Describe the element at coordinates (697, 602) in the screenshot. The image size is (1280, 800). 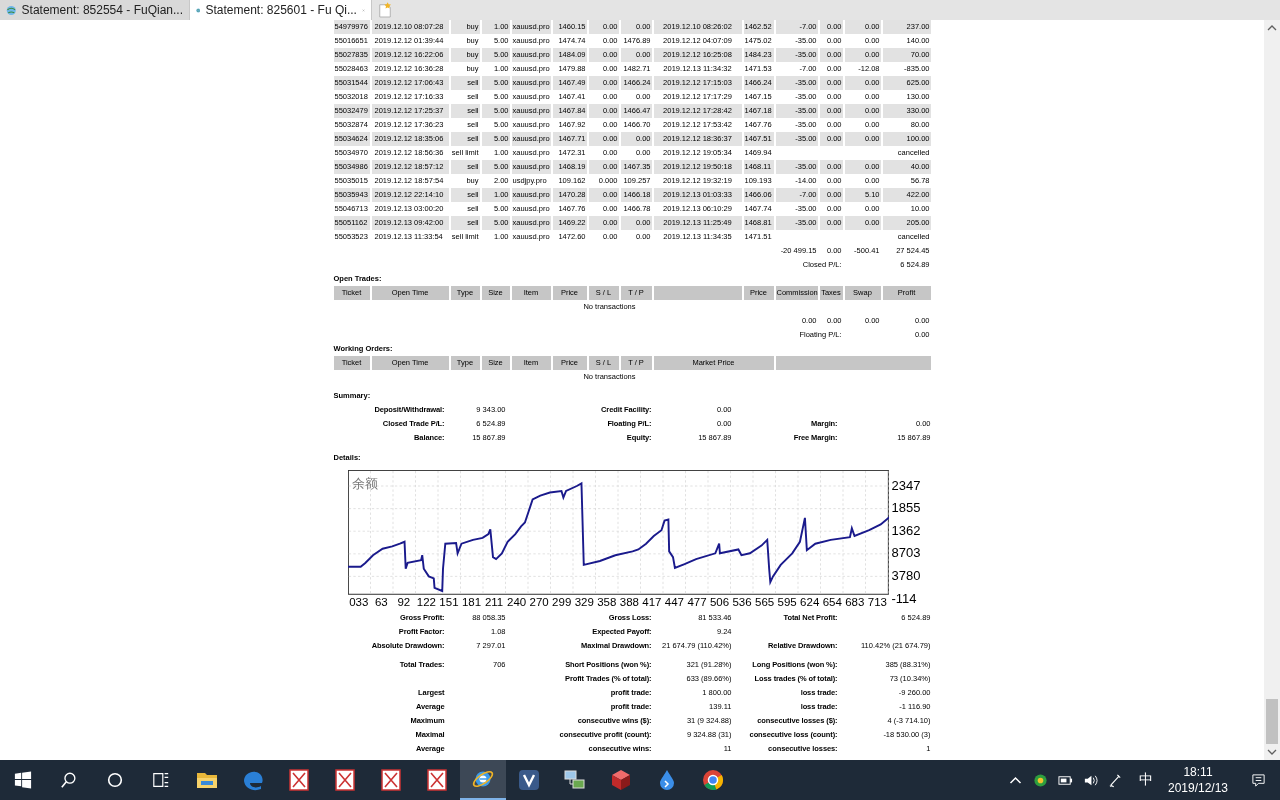
I see `axis-label: 477` at that location.